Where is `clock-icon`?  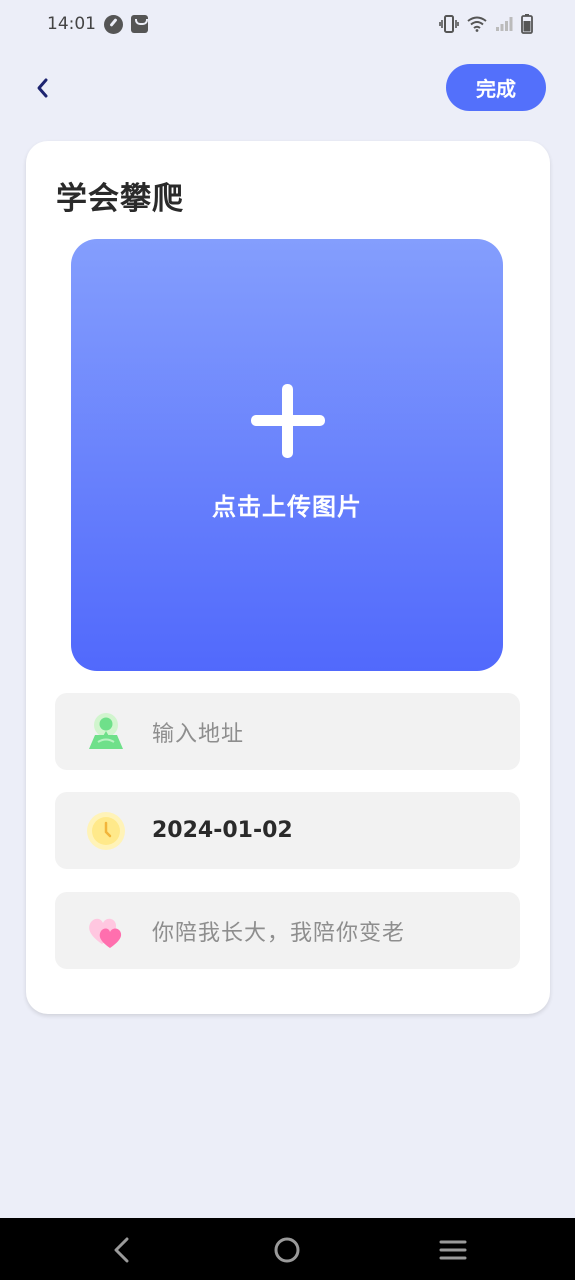
clock-icon is located at coordinates (106, 831).